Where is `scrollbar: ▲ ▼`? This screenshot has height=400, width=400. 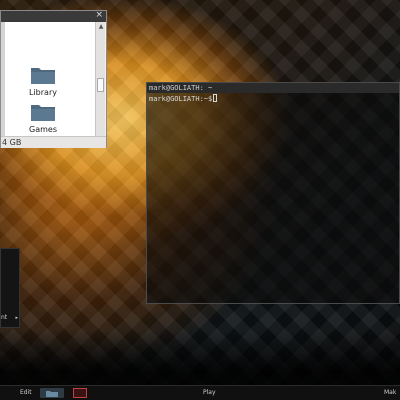
scrollbar: ▲ ▼ is located at coordinates (100, 84).